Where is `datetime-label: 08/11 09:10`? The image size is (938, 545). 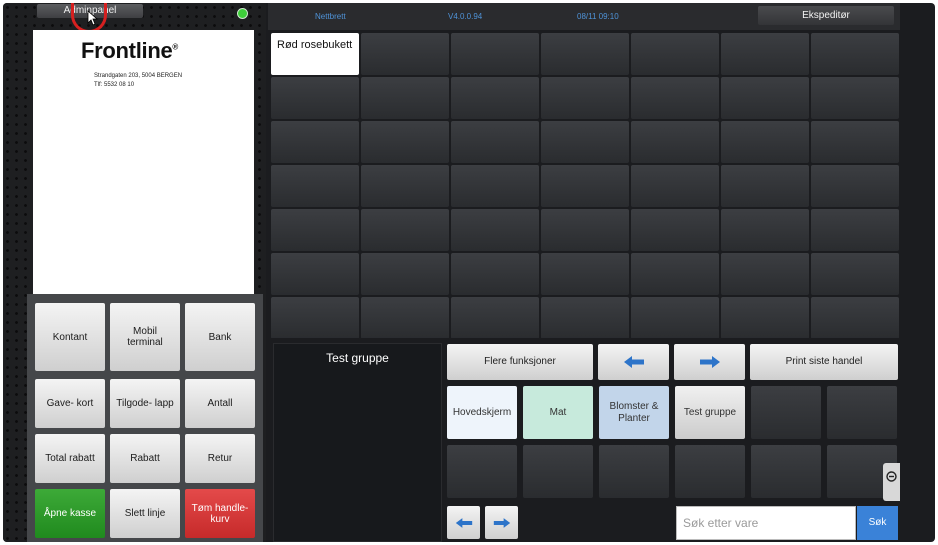 datetime-label: 08/11 09:10 is located at coordinates (598, 16).